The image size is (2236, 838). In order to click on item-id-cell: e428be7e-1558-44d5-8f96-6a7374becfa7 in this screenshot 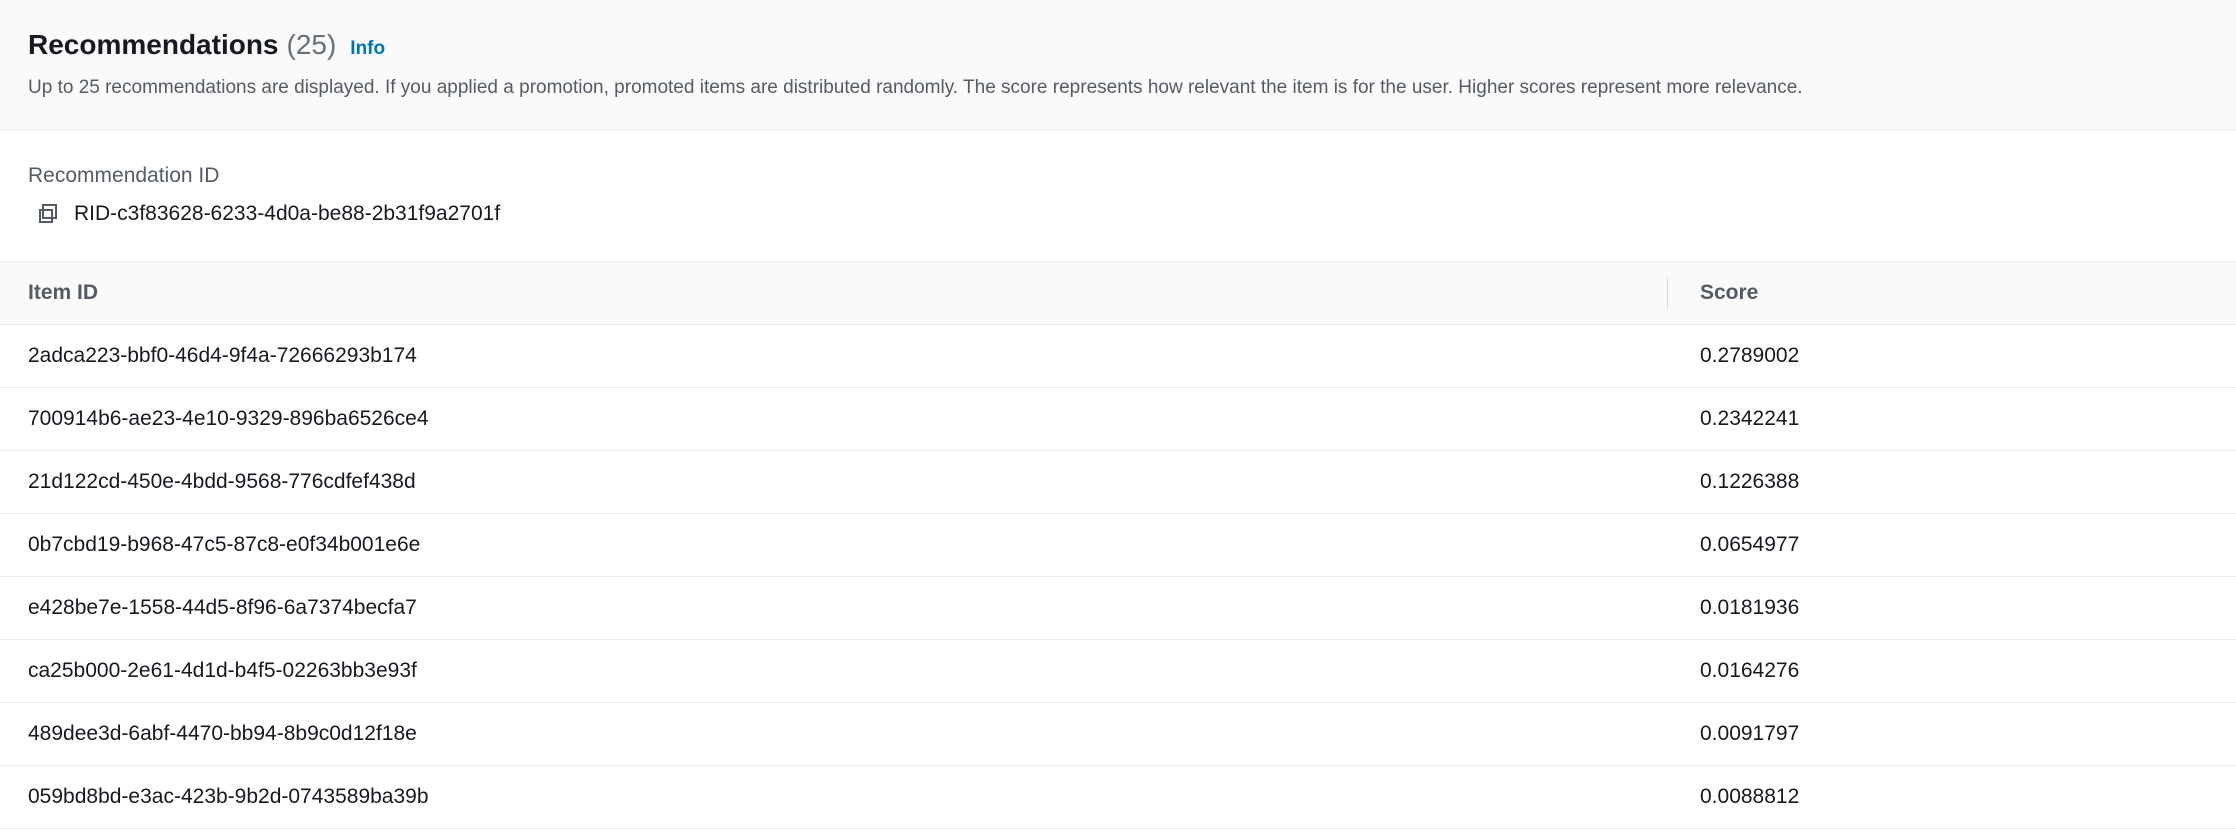, I will do `click(834, 608)`.